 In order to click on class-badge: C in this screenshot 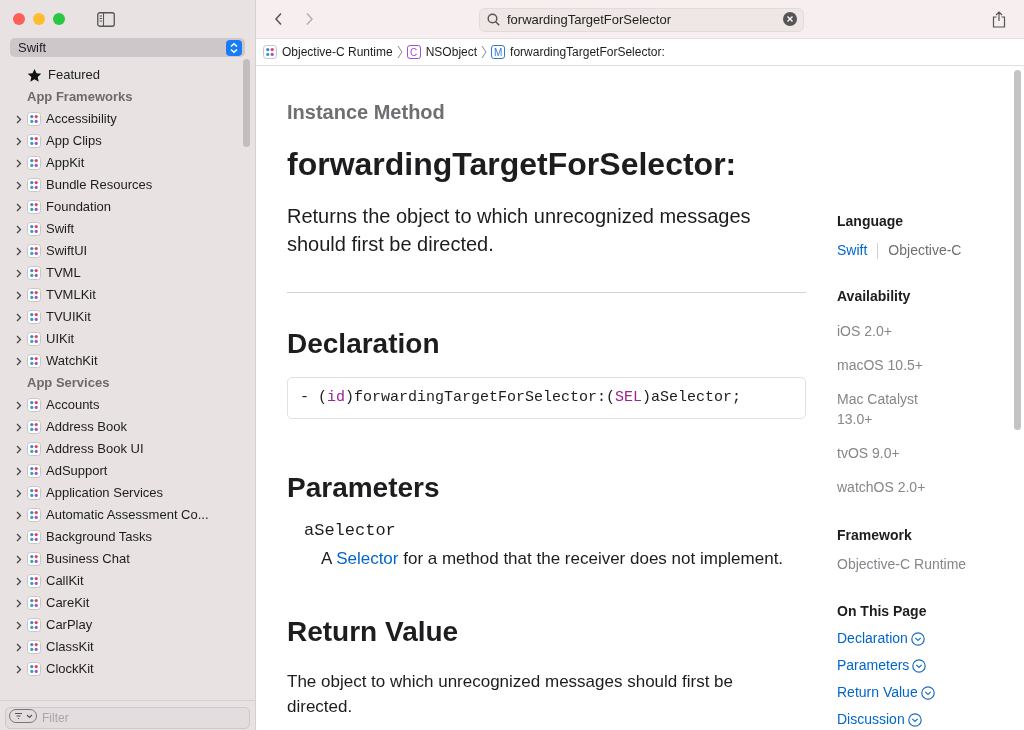, I will do `click(413, 52)`.